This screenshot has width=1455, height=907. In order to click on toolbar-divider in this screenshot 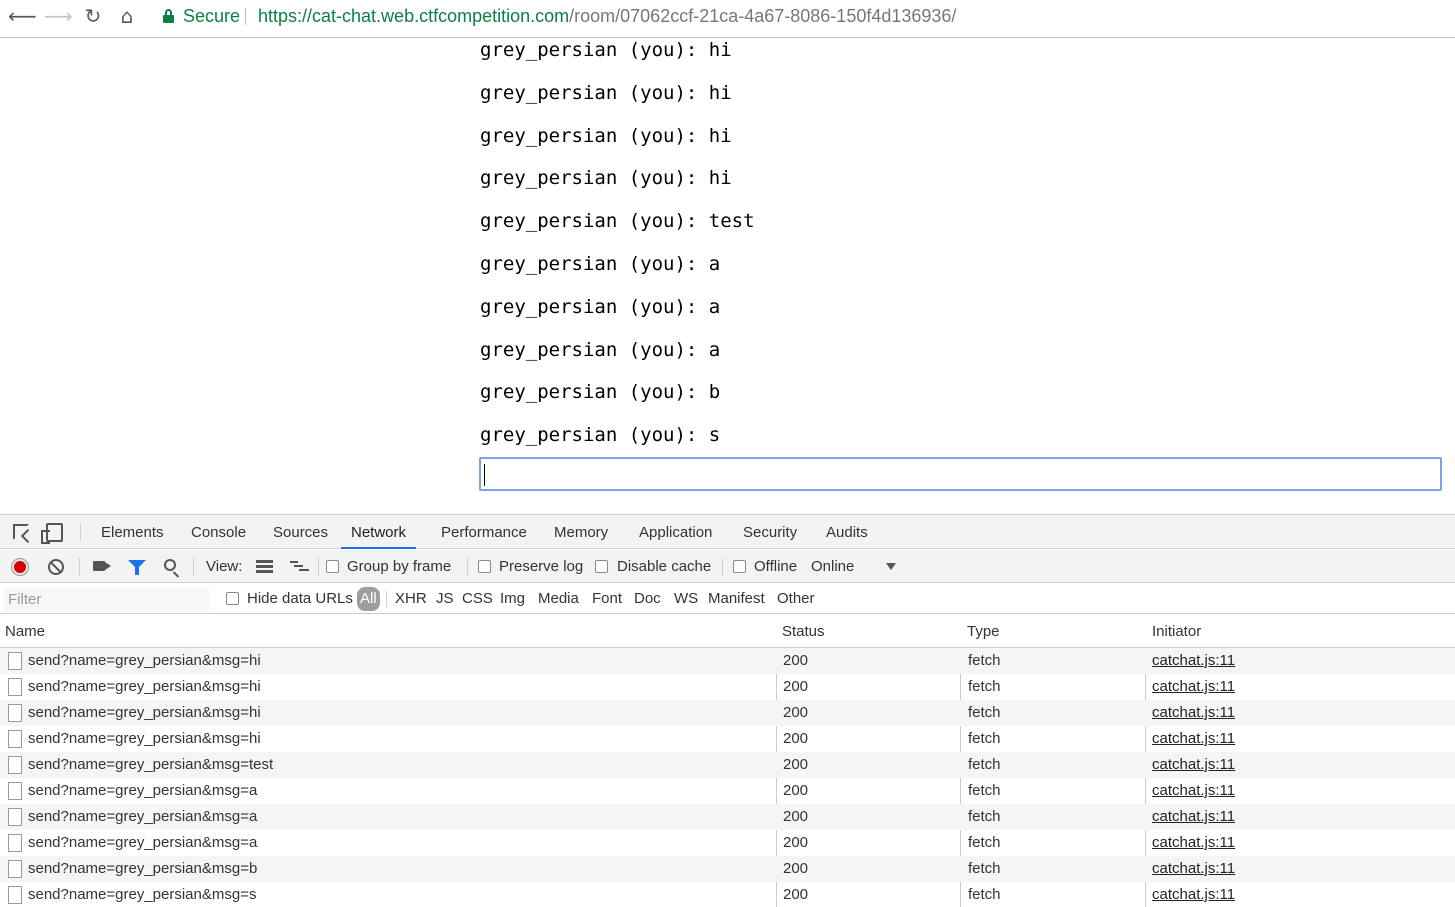, I will do `click(318, 567)`.